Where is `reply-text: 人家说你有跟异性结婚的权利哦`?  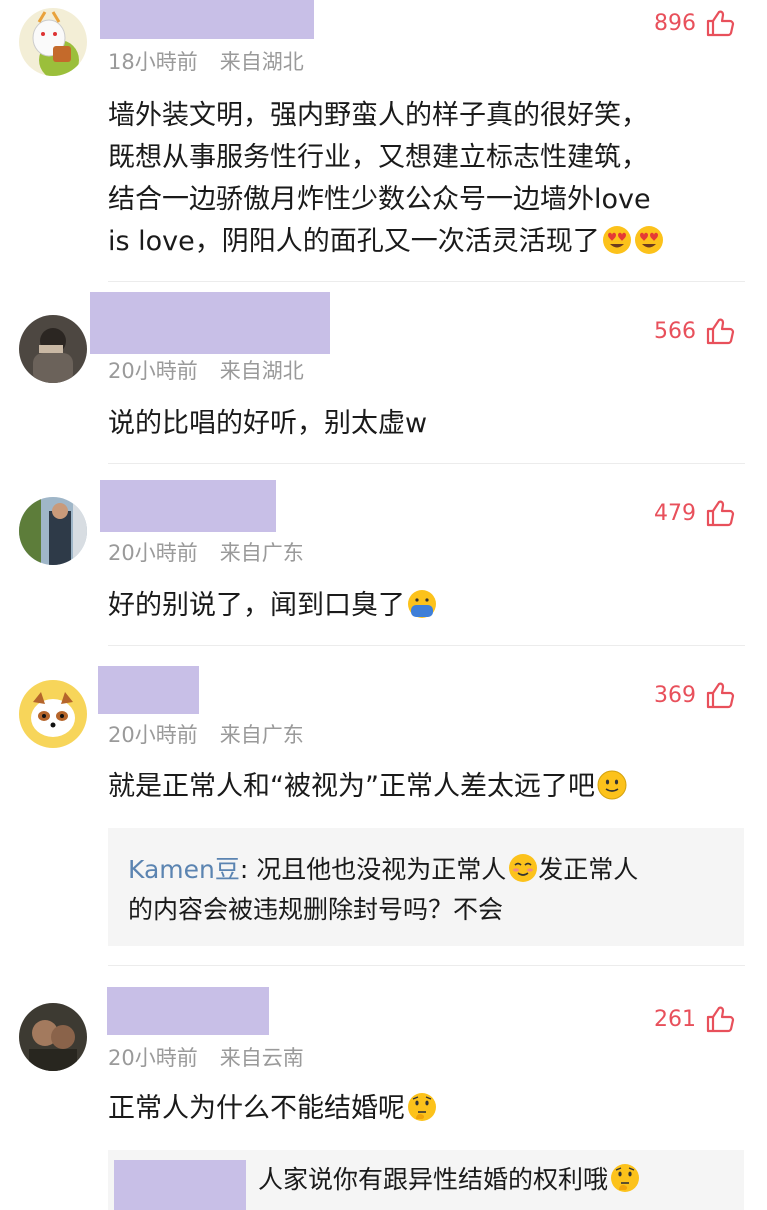 reply-text: 人家说你有跟异性结婚的权利哦 is located at coordinates (491, 1180).